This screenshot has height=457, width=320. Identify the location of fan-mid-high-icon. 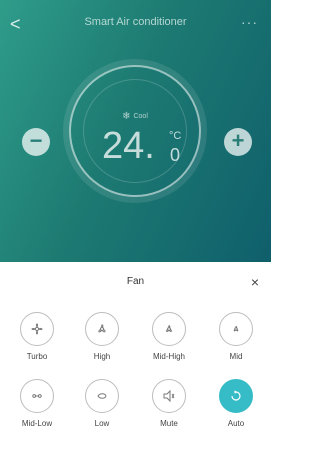
(169, 329).